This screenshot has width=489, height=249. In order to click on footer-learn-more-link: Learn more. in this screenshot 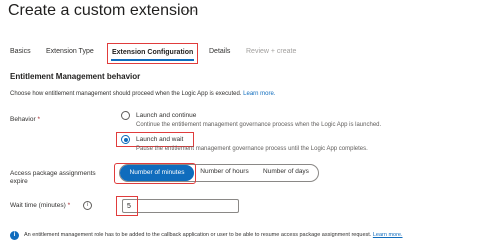, I will do `click(388, 235)`.